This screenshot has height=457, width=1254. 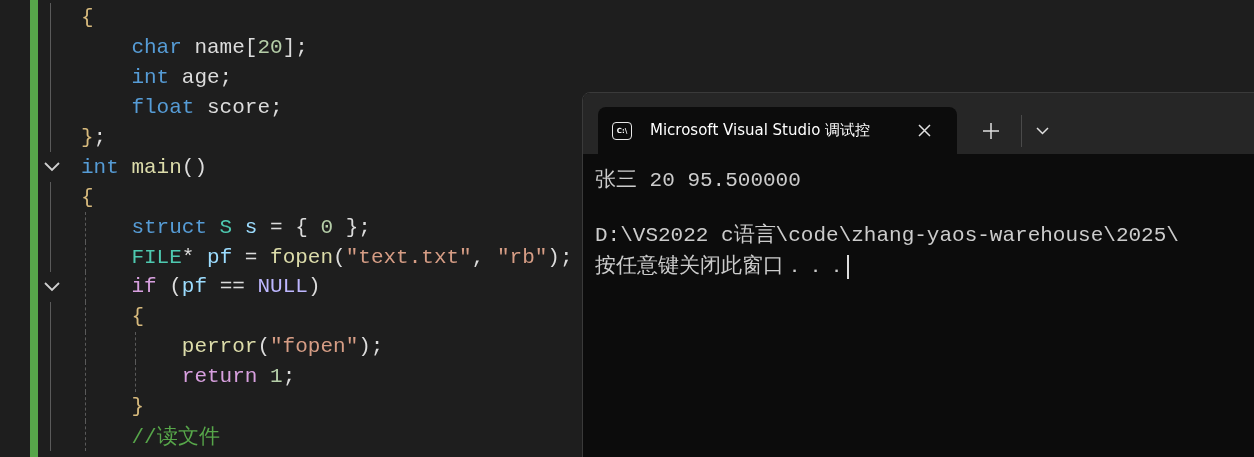 What do you see at coordinates (251, 227) in the screenshot?
I see `code-line: struct S s = { 0 };` at bounding box center [251, 227].